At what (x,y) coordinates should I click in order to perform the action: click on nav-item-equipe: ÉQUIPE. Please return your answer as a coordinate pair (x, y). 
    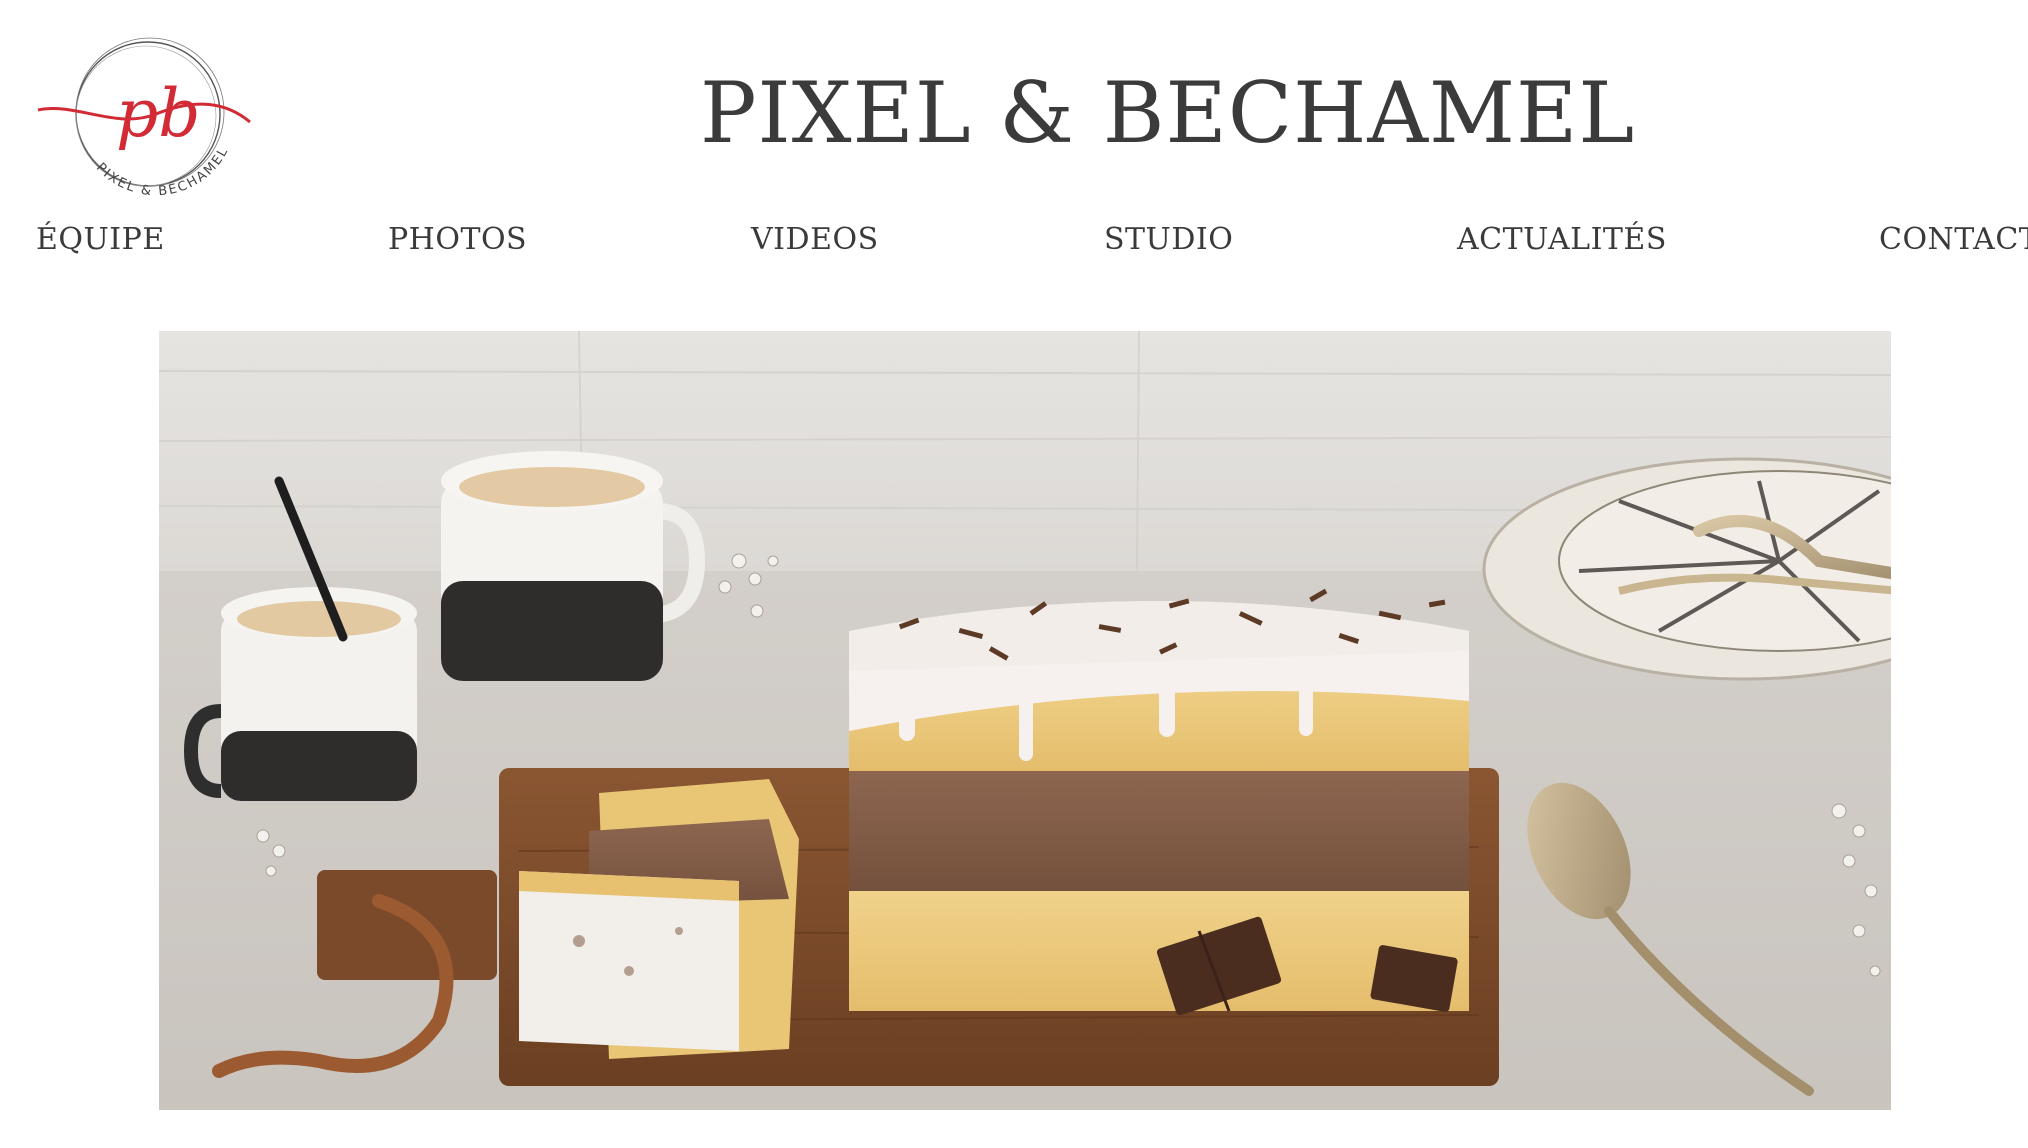
    Looking at the image, I should click on (100, 239).